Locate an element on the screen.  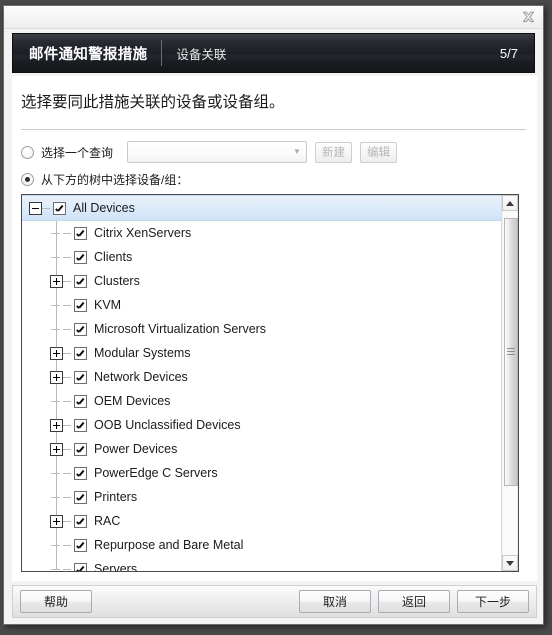
cancel-button: 取消 is located at coordinates (335, 601).